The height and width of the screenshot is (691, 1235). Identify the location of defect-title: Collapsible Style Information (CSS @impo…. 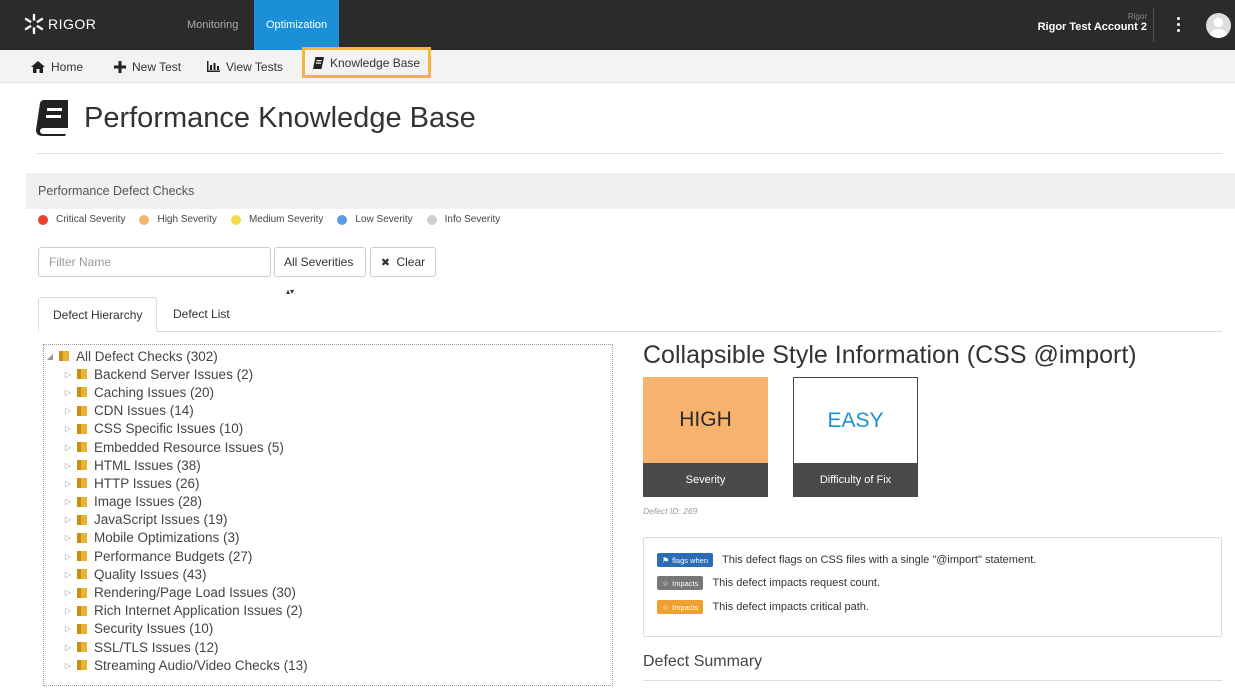
(890, 355).